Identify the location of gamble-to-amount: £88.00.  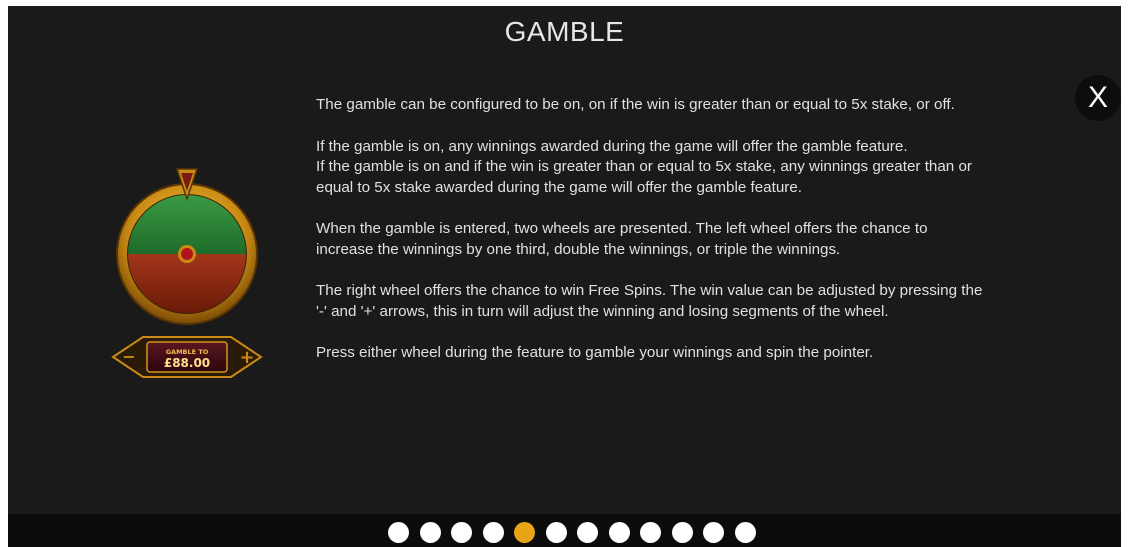
(187, 363).